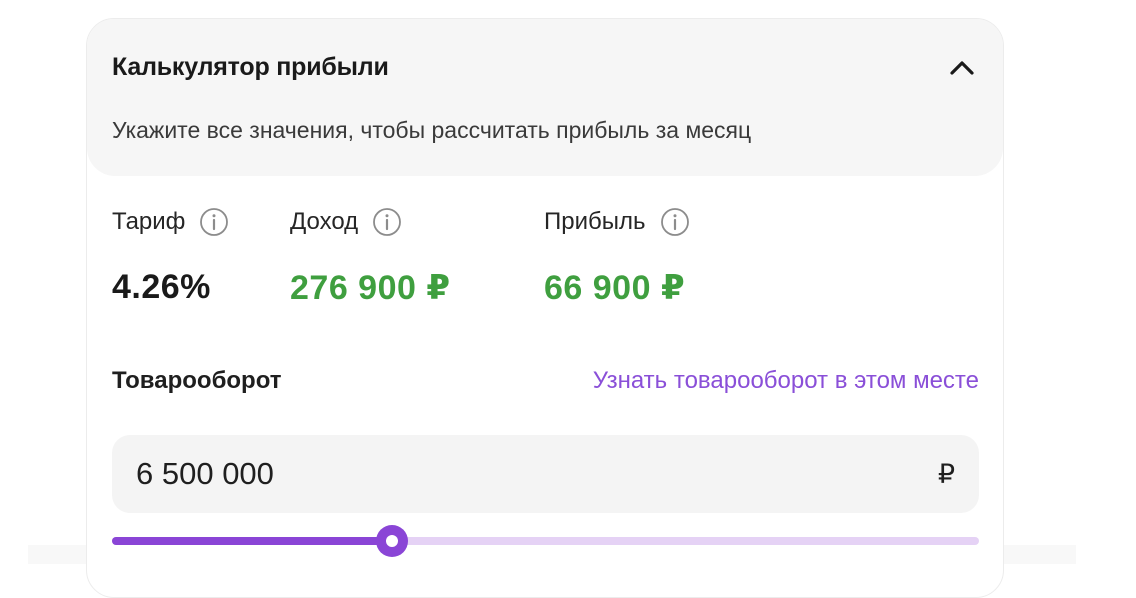 The height and width of the screenshot is (598, 1136). Describe the element at coordinates (615, 288) in the screenshot. I see `metric-profit-value: 66 900 ₽` at that location.